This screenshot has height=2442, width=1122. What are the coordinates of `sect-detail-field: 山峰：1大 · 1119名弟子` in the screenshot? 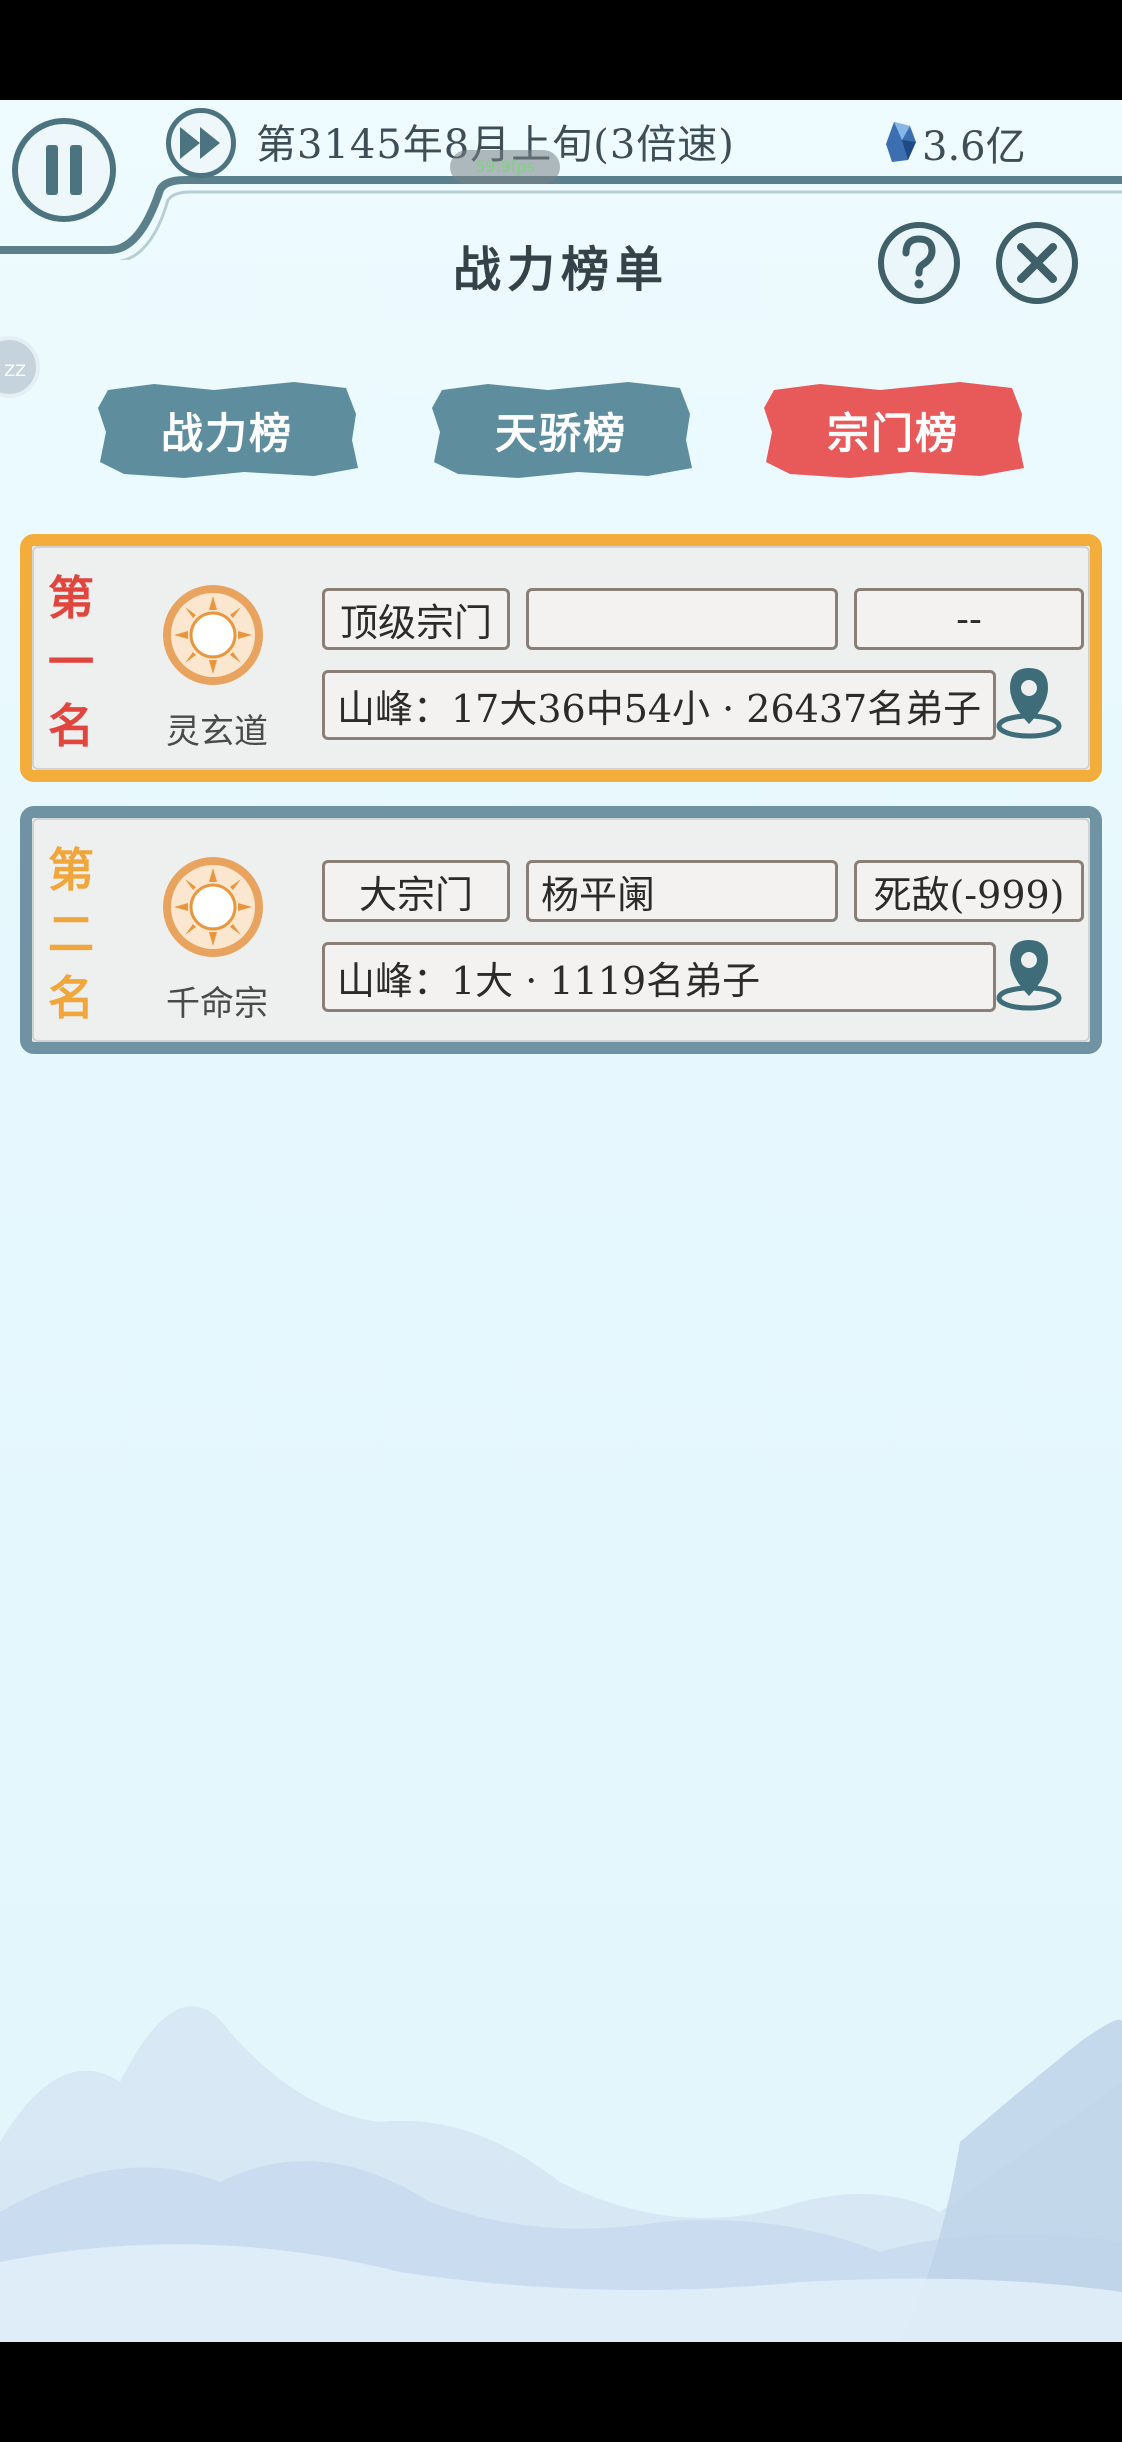 It's located at (659, 977).